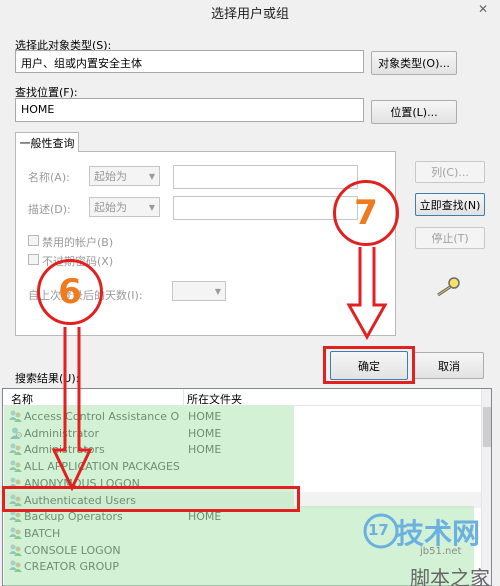 The width and height of the screenshot is (500, 586). I want to click on step-6-marker: 6, so click(70, 292).